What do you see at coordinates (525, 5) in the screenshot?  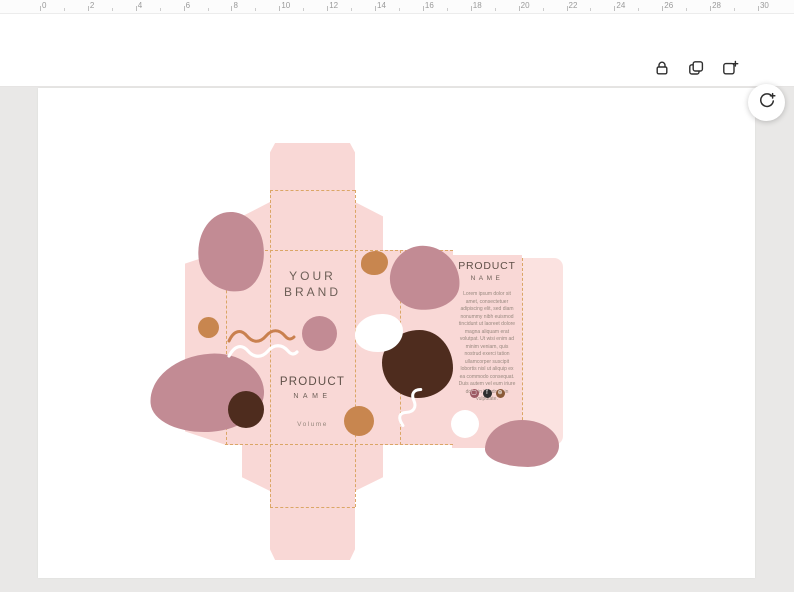 I see `ruler-label: 20` at bounding box center [525, 5].